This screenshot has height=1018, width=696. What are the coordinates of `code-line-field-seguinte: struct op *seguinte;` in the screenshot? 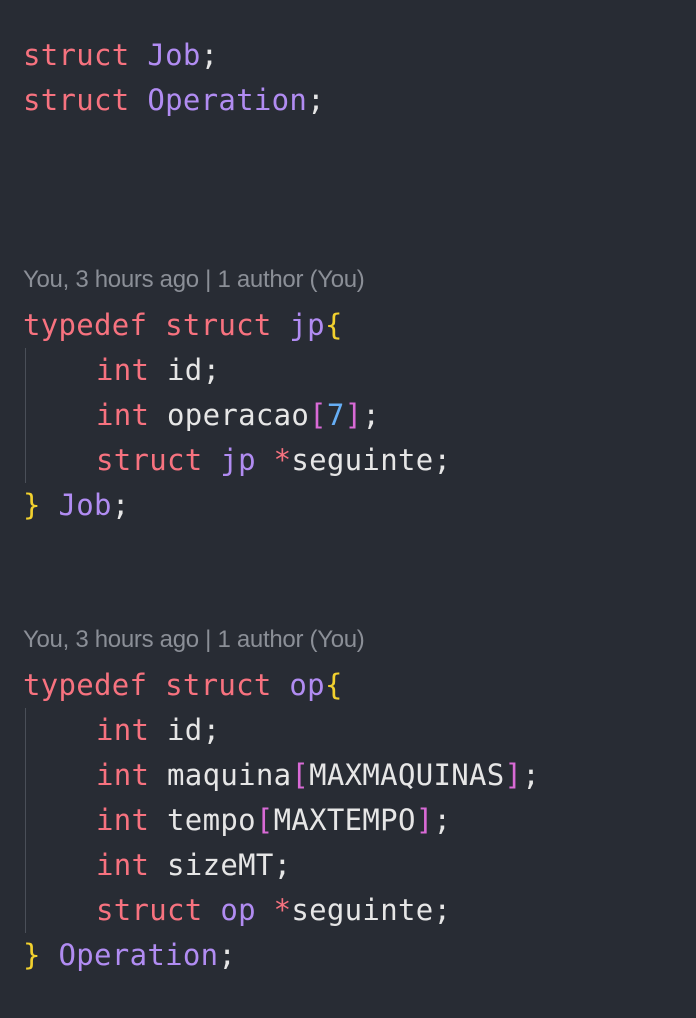 It's located at (237, 910).